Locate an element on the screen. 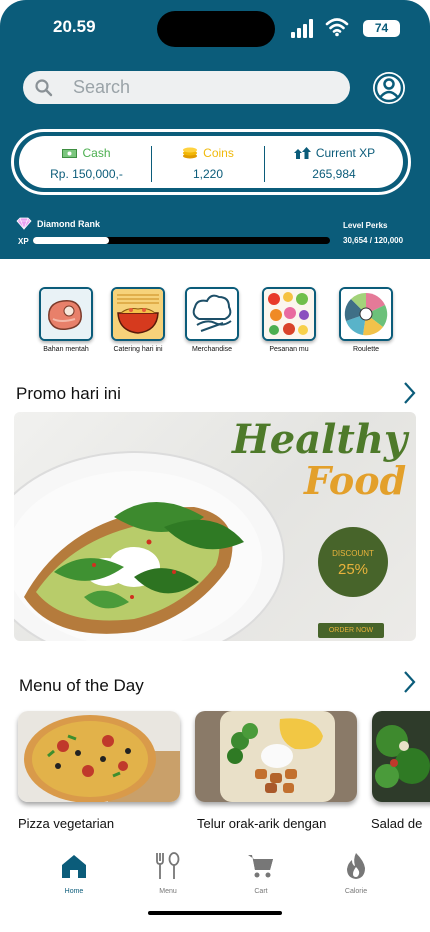  chef-hat-icon is located at coordinates (212, 314).